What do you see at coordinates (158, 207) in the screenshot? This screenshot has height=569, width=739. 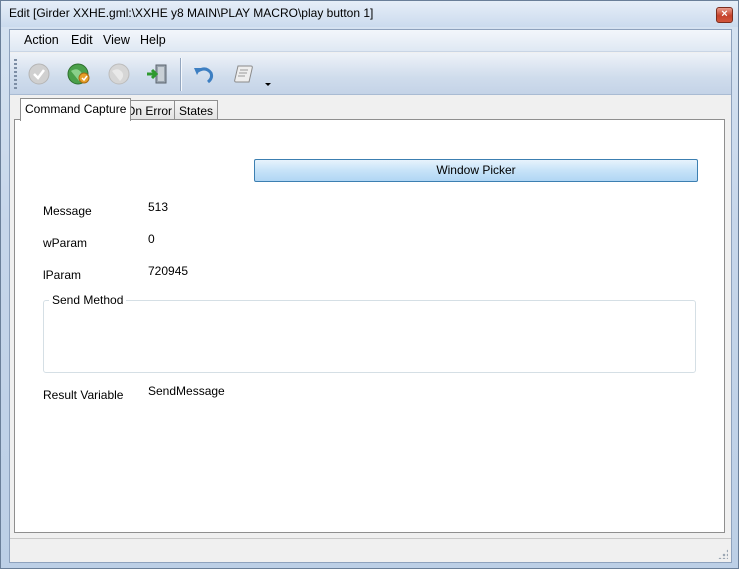 I see `message-value: 513` at bounding box center [158, 207].